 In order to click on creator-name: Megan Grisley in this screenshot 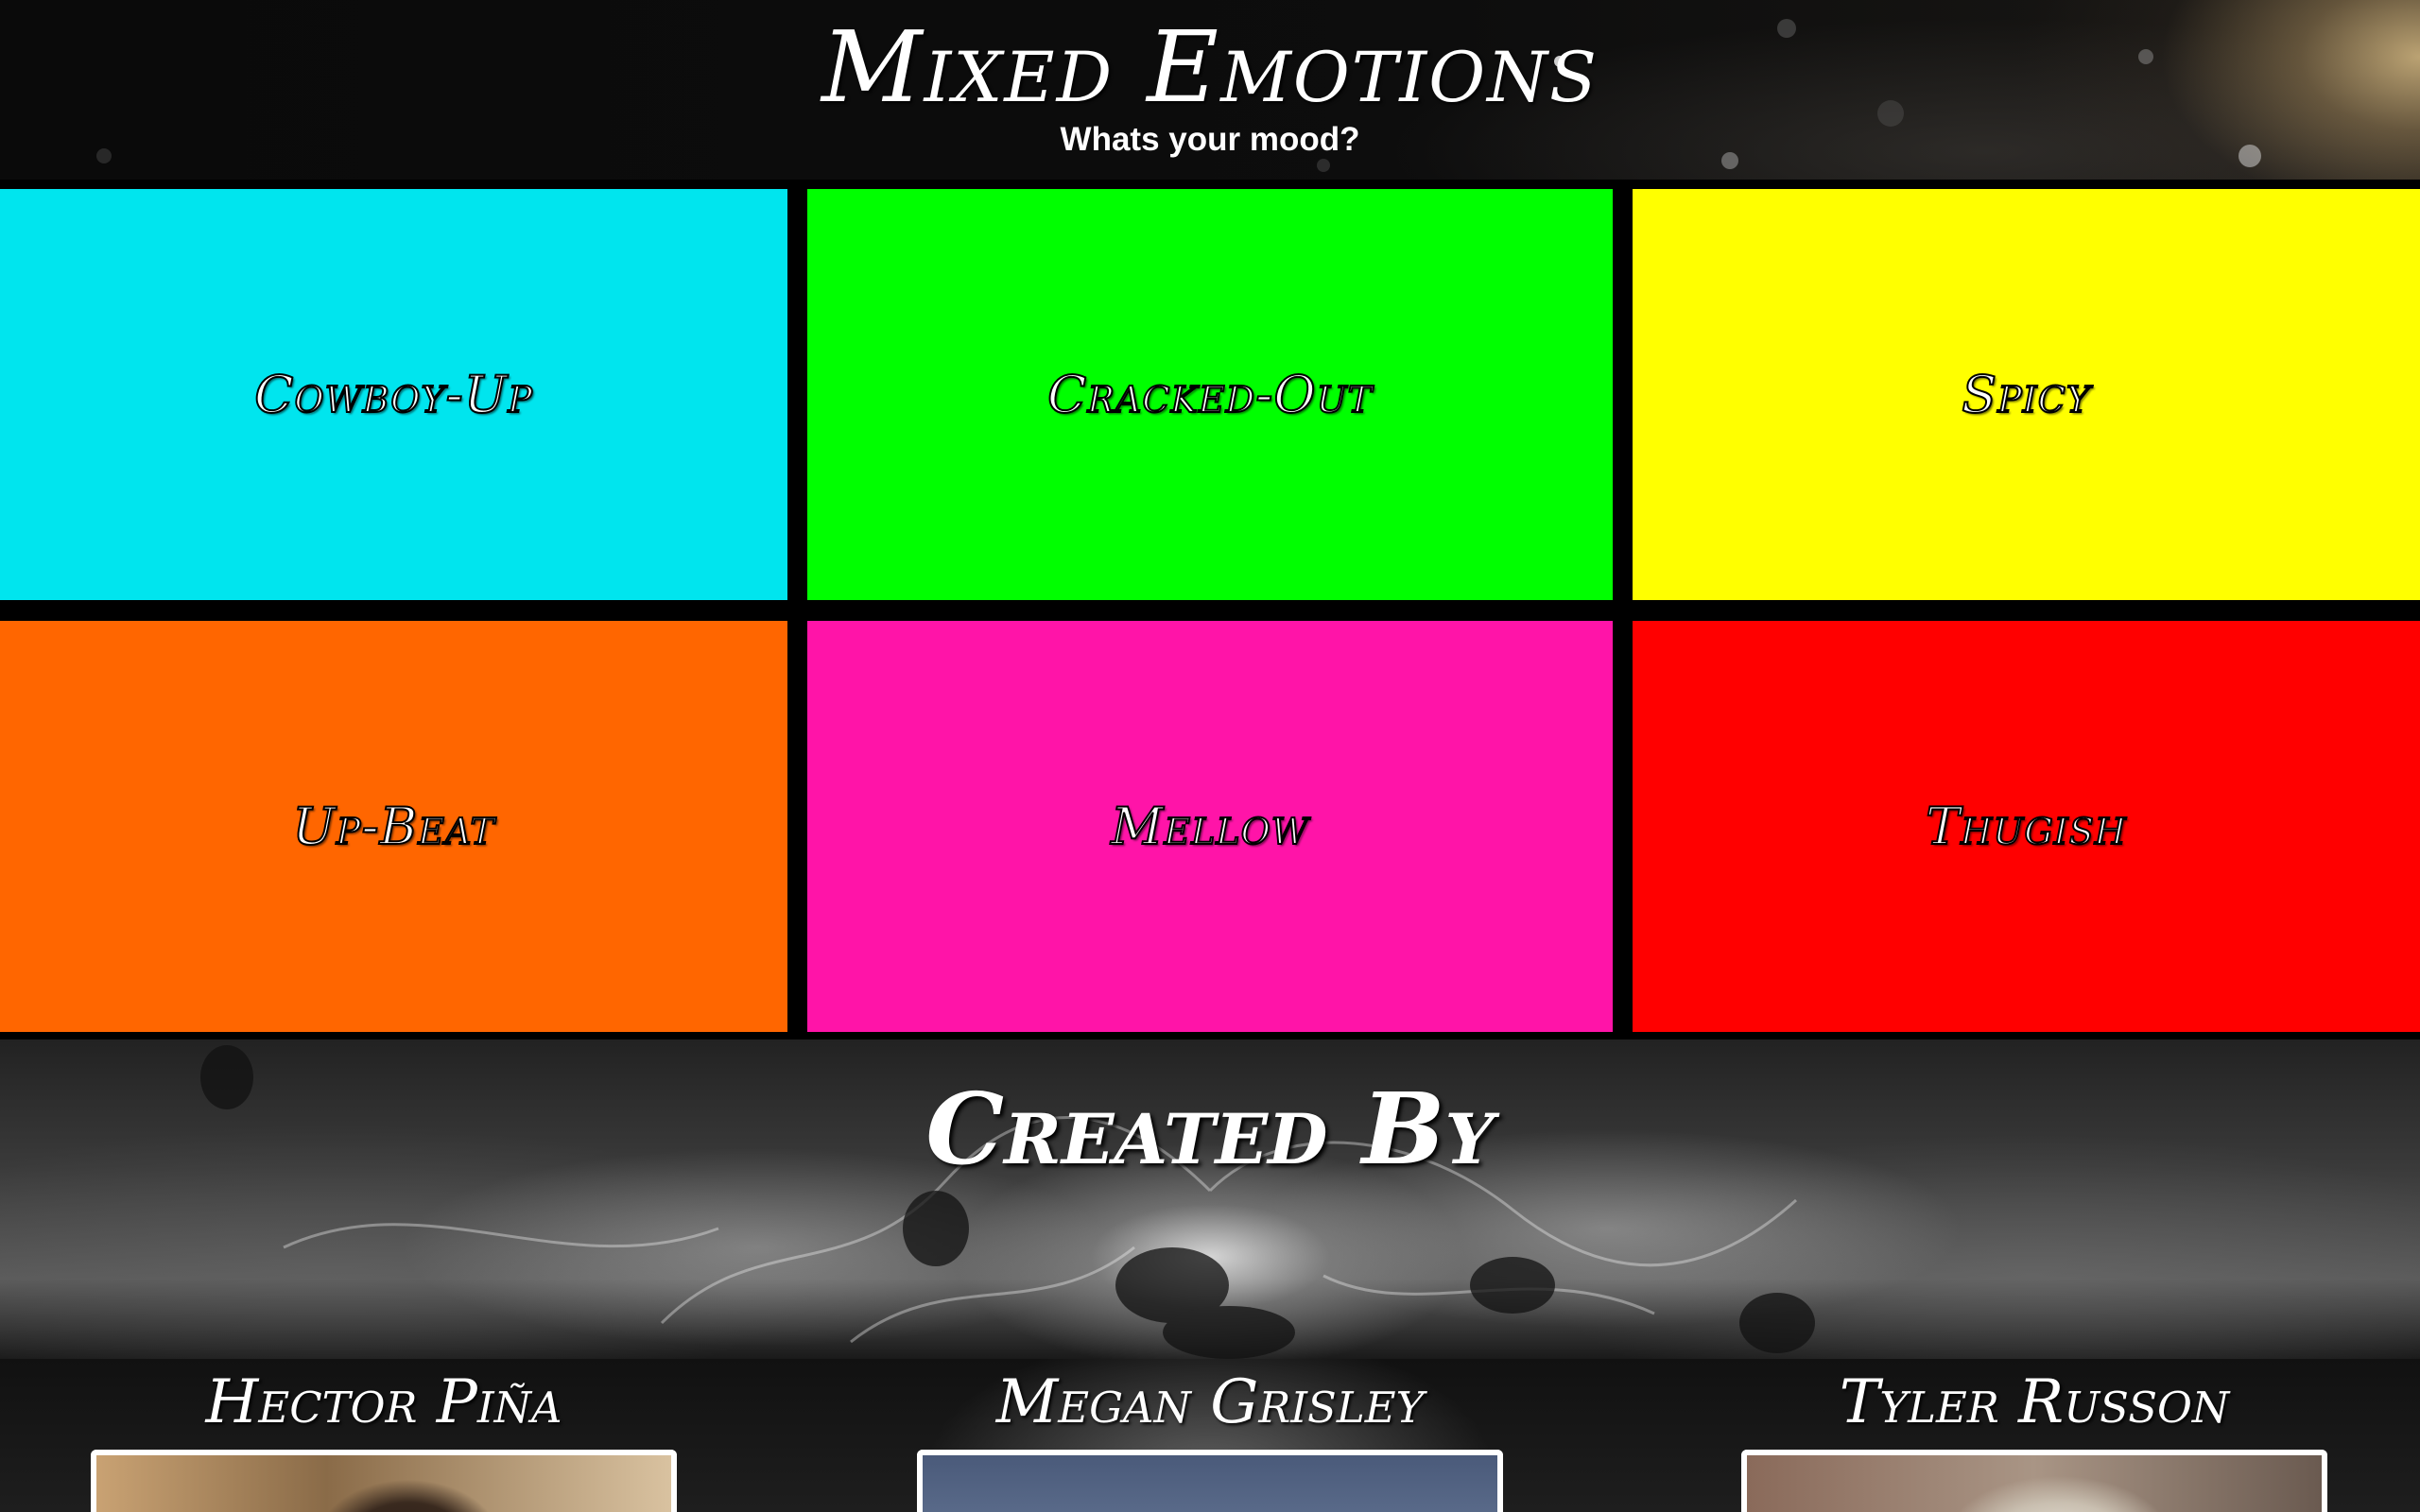, I will do `click(1210, 1402)`.